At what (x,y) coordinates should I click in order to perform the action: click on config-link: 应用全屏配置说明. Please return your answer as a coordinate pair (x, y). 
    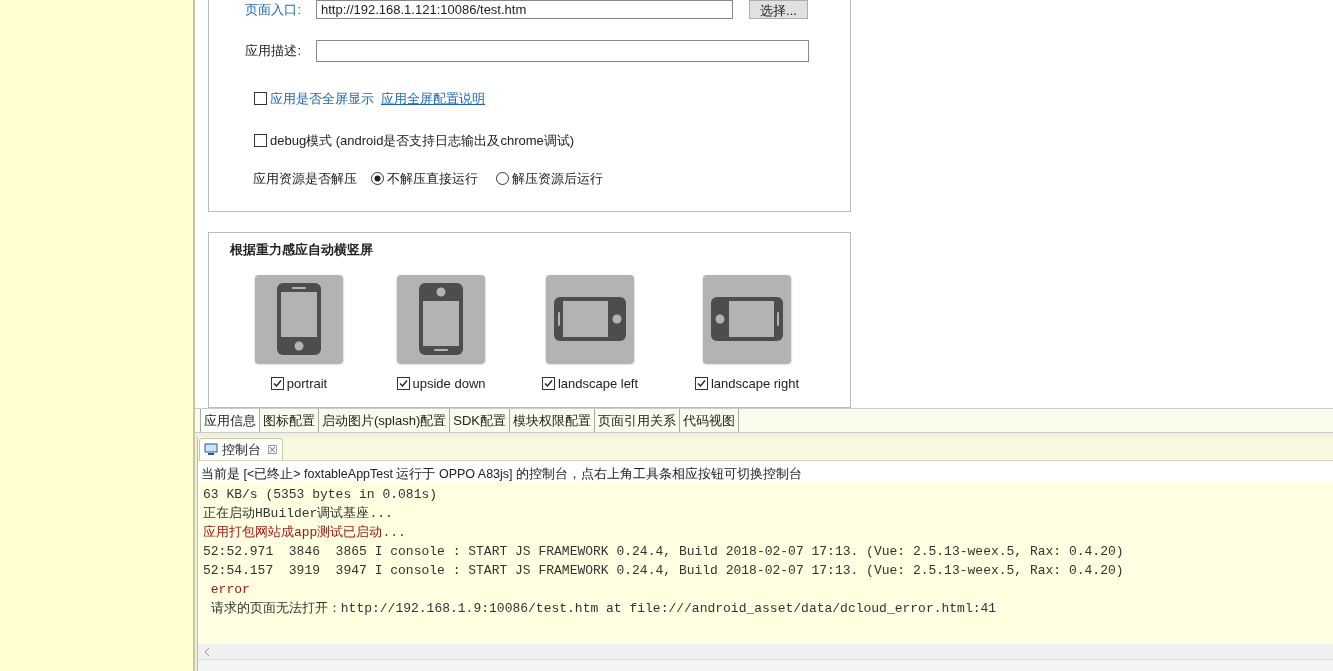
    Looking at the image, I should click on (433, 99).